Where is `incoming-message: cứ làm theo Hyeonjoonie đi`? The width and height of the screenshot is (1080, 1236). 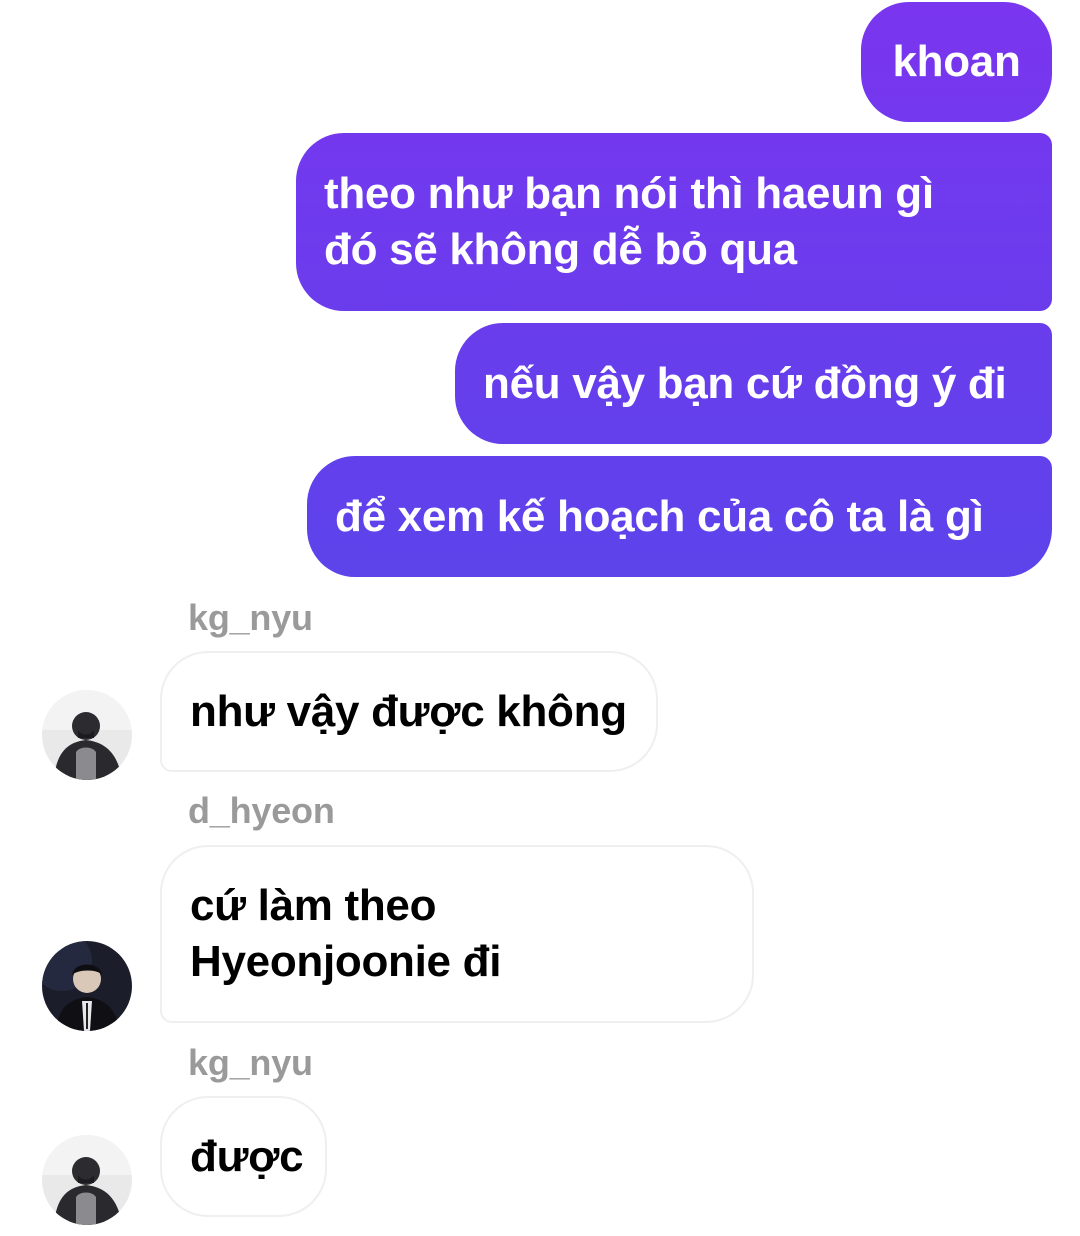 incoming-message: cứ làm theo Hyeonjoonie đi is located at coordinates (457, 934).